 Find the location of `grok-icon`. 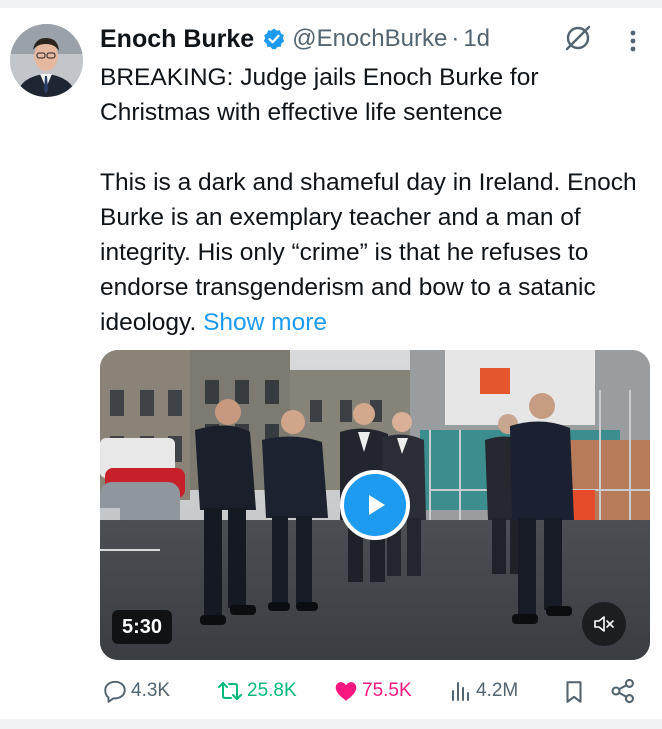

grok-icon is located at coordinates (578, 38).